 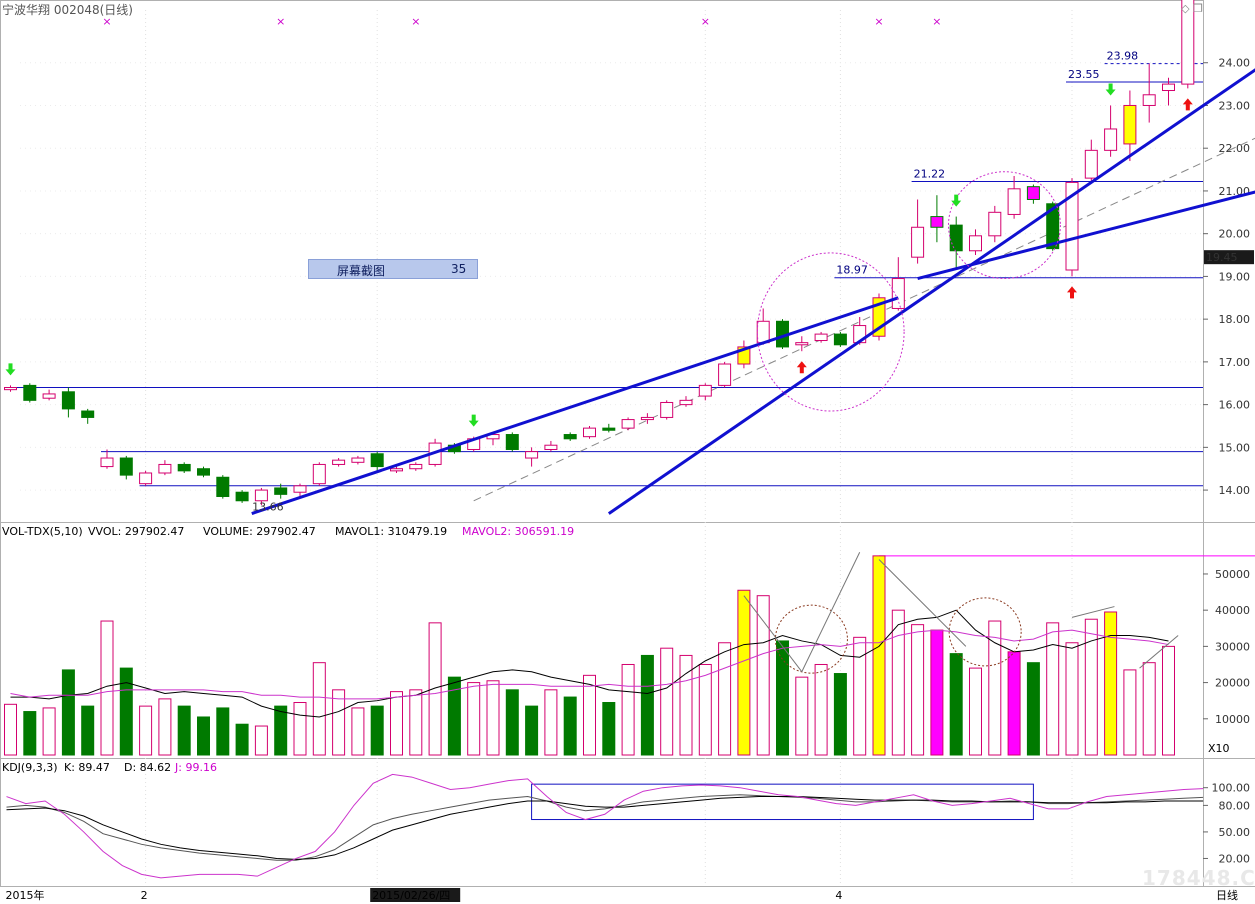 What do you see at coordinates (1185, 8) in the screenshot?
I see `diamond-icon: ◇` at bounding box center [1185, 8].